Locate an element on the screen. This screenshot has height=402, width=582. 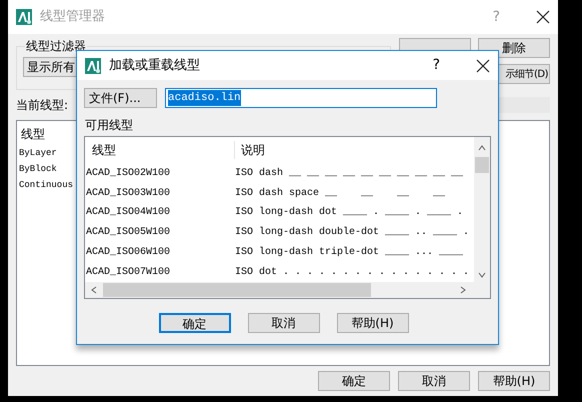
linetype-name: ACAD_ISO03W100 is located at coordinates (160, 193).